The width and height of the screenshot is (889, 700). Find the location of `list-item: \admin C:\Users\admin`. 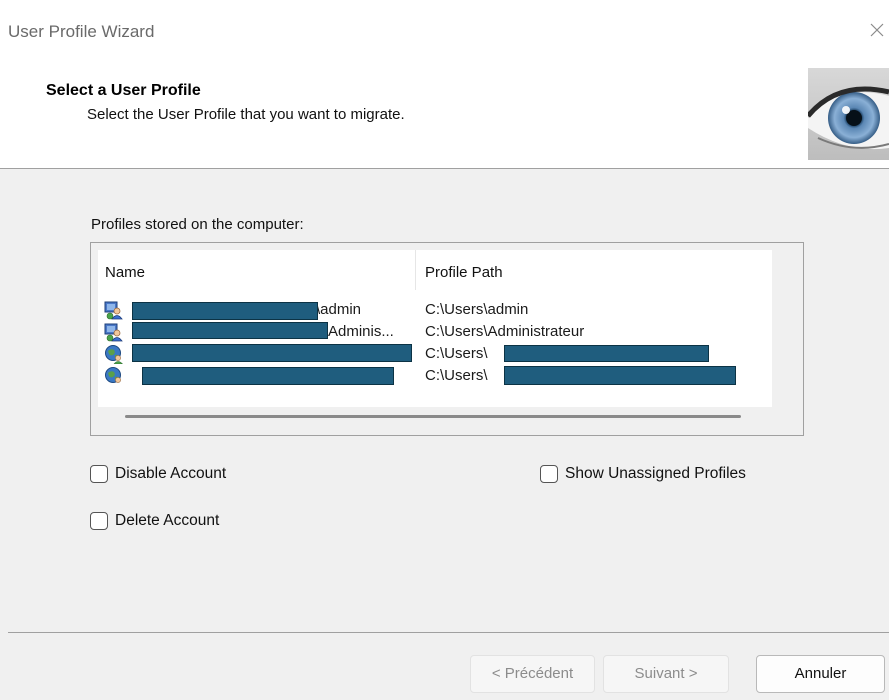

list-item: \admin C:\Users\admin is located at coordinates (435, 310).